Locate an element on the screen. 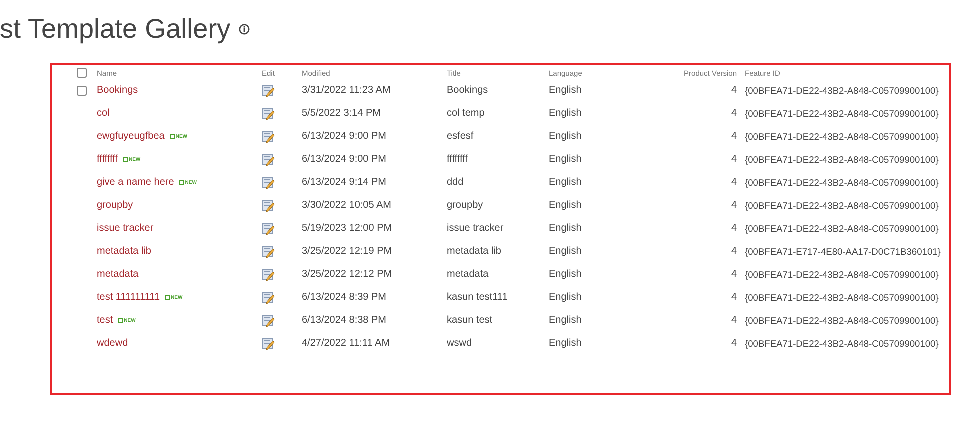 This screenshot has height=429, width=975. table-cell: metadata is located at coordinates (468, 274).